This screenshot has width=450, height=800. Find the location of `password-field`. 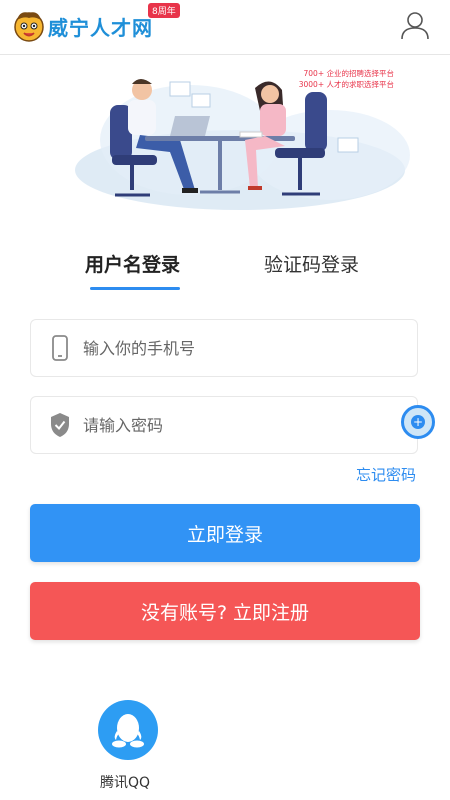

password-field is located at coordinates (224, 425).